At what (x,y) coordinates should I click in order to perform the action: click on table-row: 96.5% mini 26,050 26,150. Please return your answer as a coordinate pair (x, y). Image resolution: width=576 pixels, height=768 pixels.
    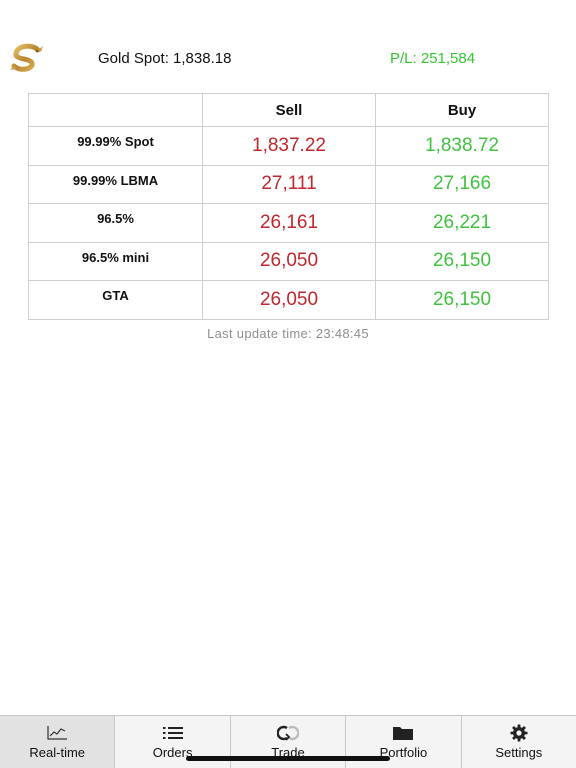
    Looking at the image, I should click on (288, 261).